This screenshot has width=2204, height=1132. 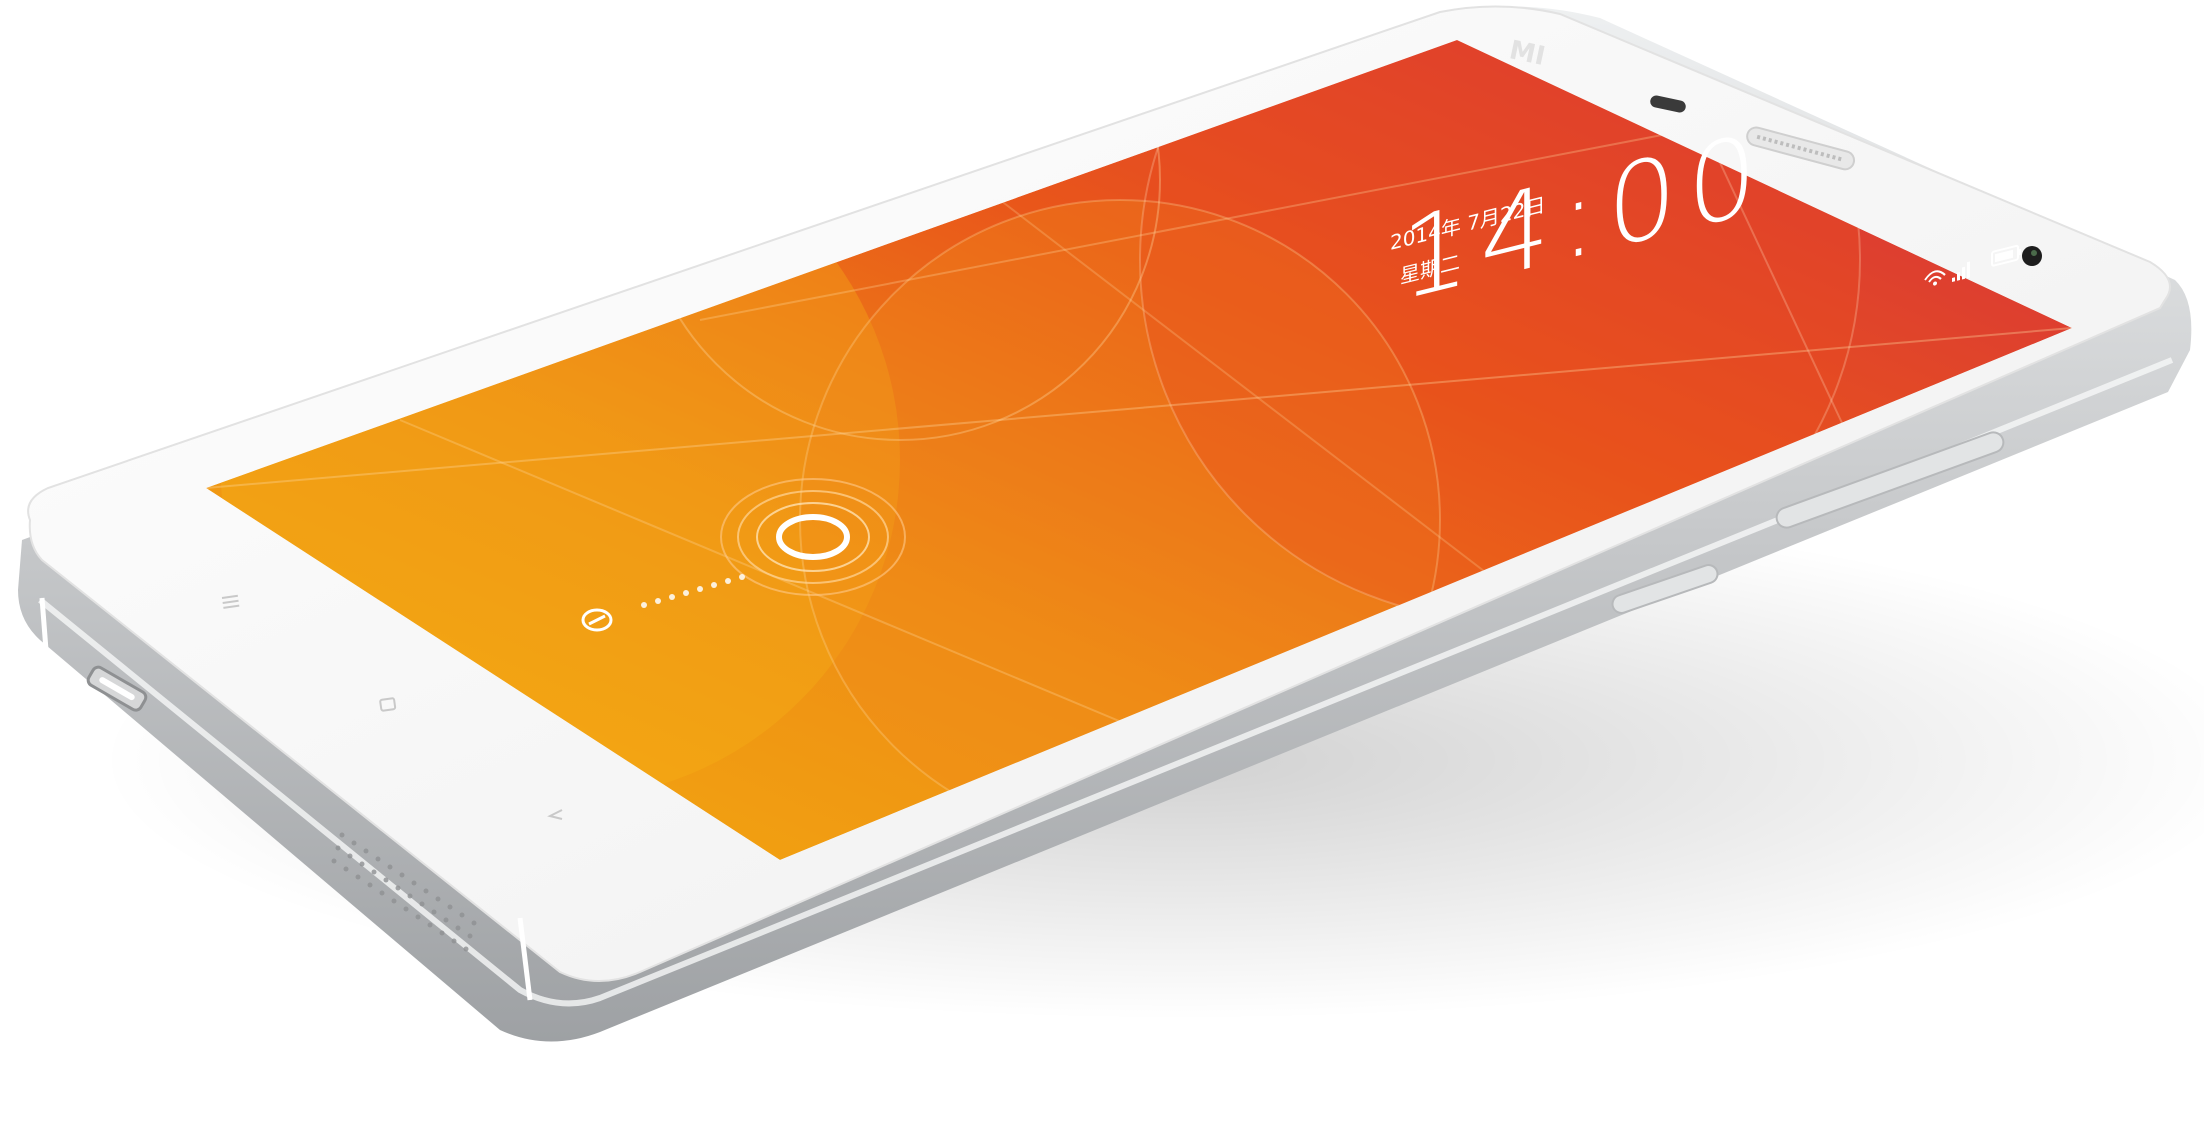 I want to click on front-camera-icon, so click(x=2032, y=256).